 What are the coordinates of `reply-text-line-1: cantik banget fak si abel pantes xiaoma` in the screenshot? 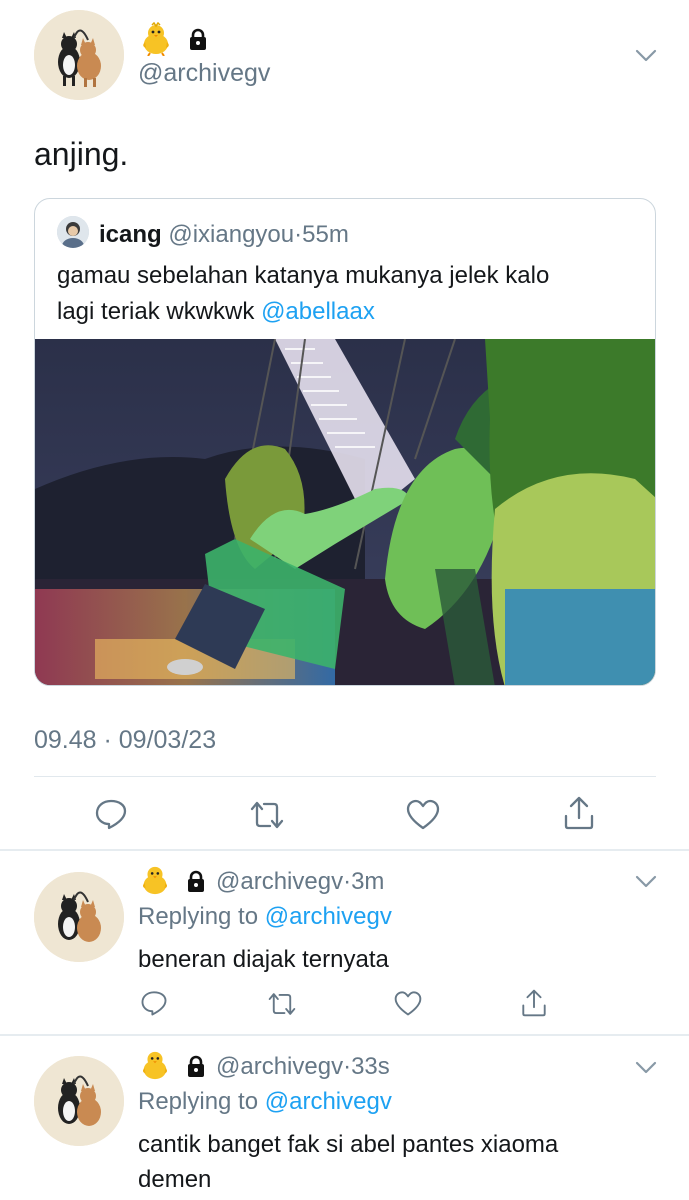 It's located at (348, 1144).